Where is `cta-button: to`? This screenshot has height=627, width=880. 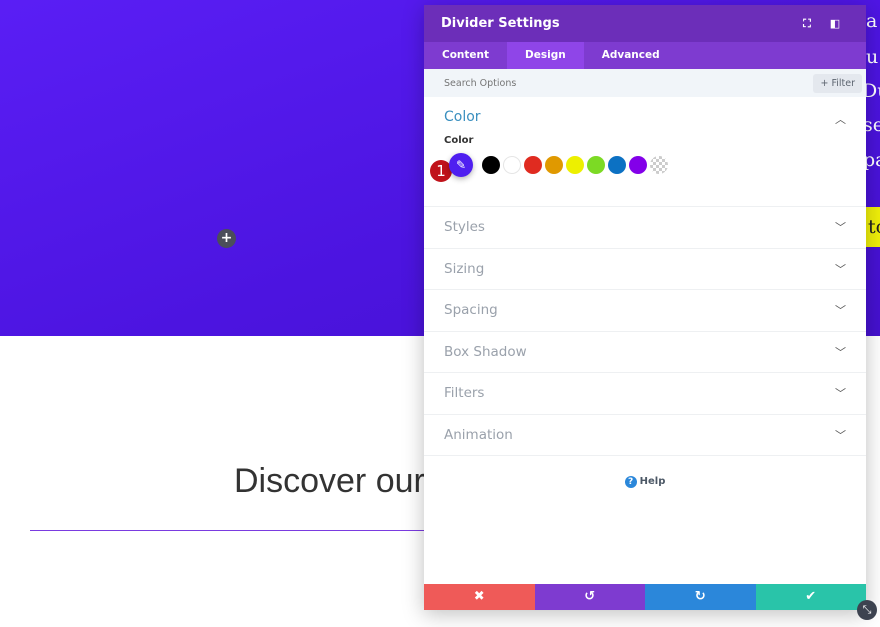 cta-button: to is located at coordinates (873, 227).